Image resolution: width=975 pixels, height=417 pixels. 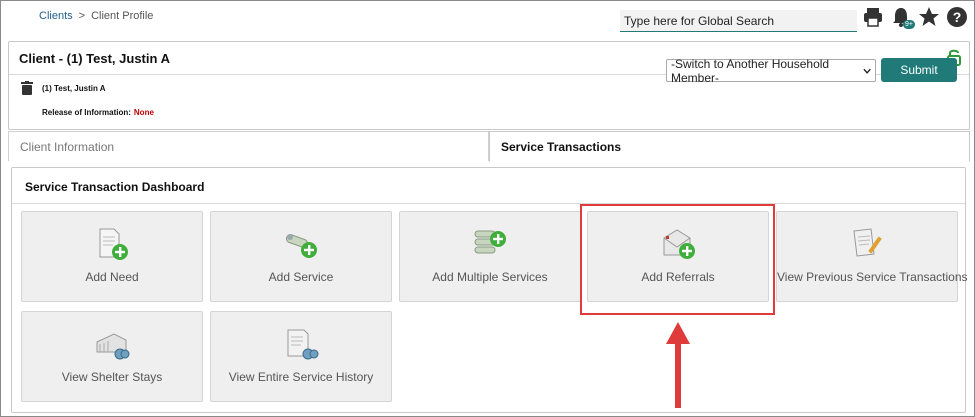 I want to click on help-icon: ?, so click(x=957, y=17).